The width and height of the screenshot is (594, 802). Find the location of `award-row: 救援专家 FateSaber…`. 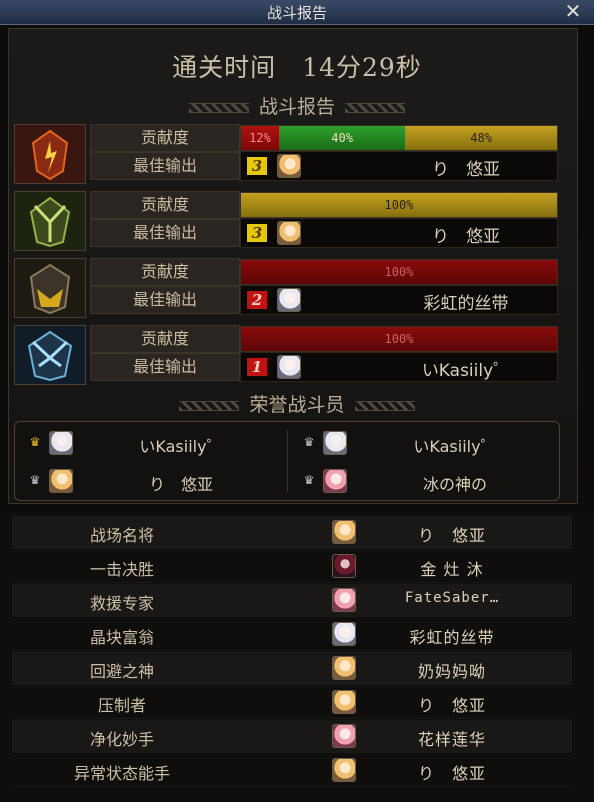

award-row: 救援专家 FateSaber… is located at coordinates (292, 600).